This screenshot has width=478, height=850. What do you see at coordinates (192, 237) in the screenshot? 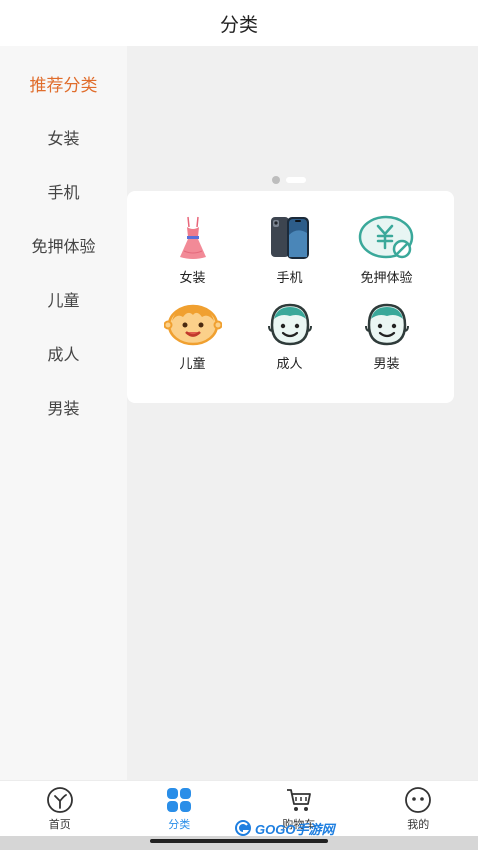
I see `dress-icon` at bounding box center [192, 237].